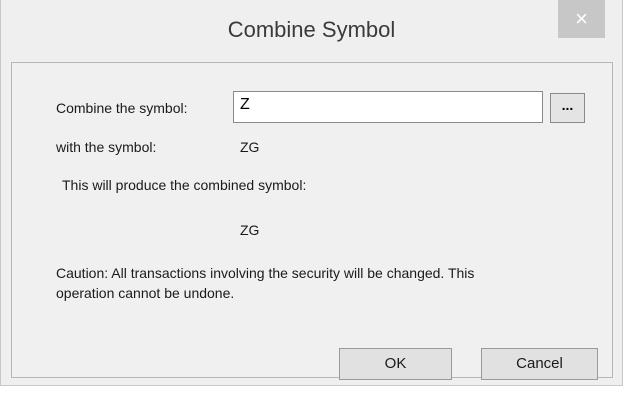 The image size is (623, 403). Describe the element at coordinates (122, 108) in the screenshot. I see `combine-symbol-label: Combine the symbol:` at that location.